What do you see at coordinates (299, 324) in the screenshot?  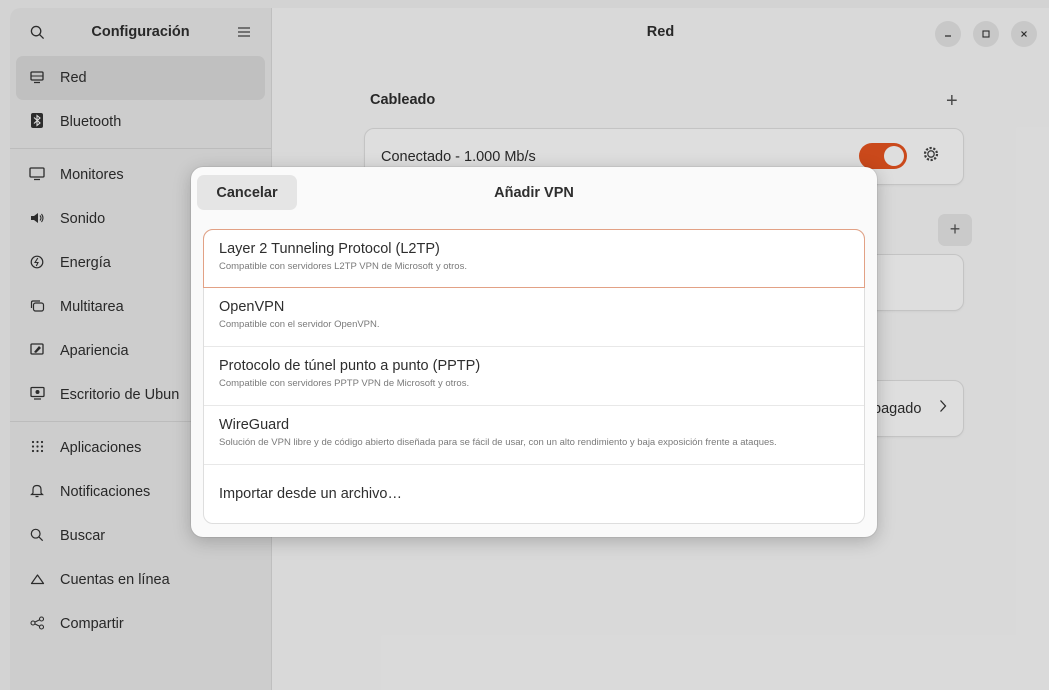 I see `vpn-option-description: Compatible con el servidor OpenVPN.` at bounding box center [299, 324].